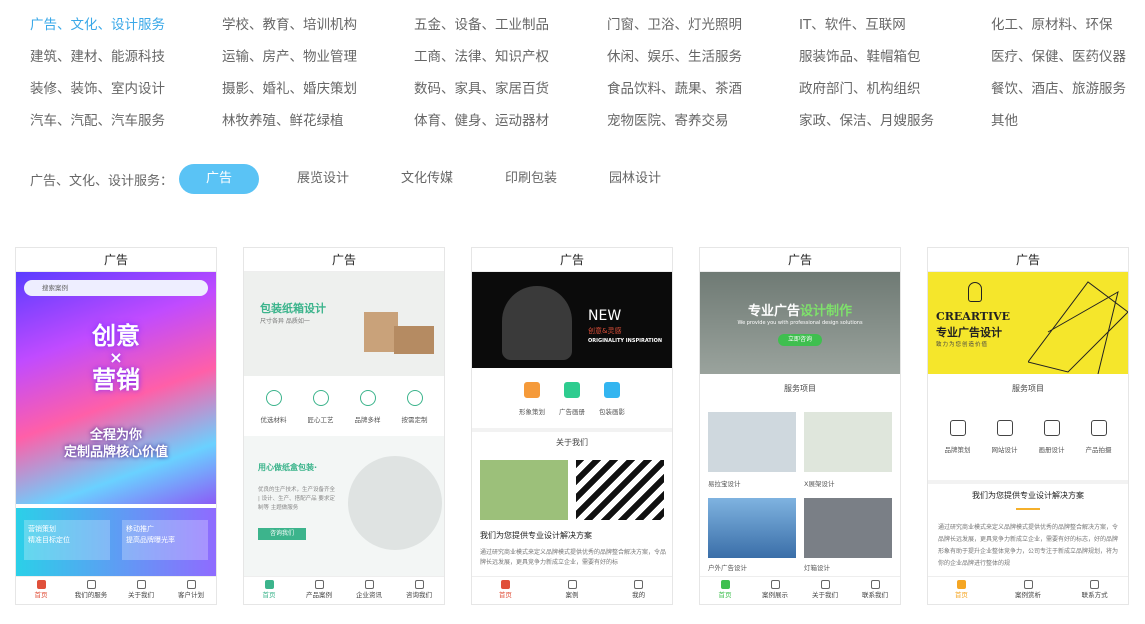  What do you see at coordinates (625, 341) in the screenshot?
I see `hero-new-en: ORIGINALITY INSPIRATION` at bounding box center [625, 341].